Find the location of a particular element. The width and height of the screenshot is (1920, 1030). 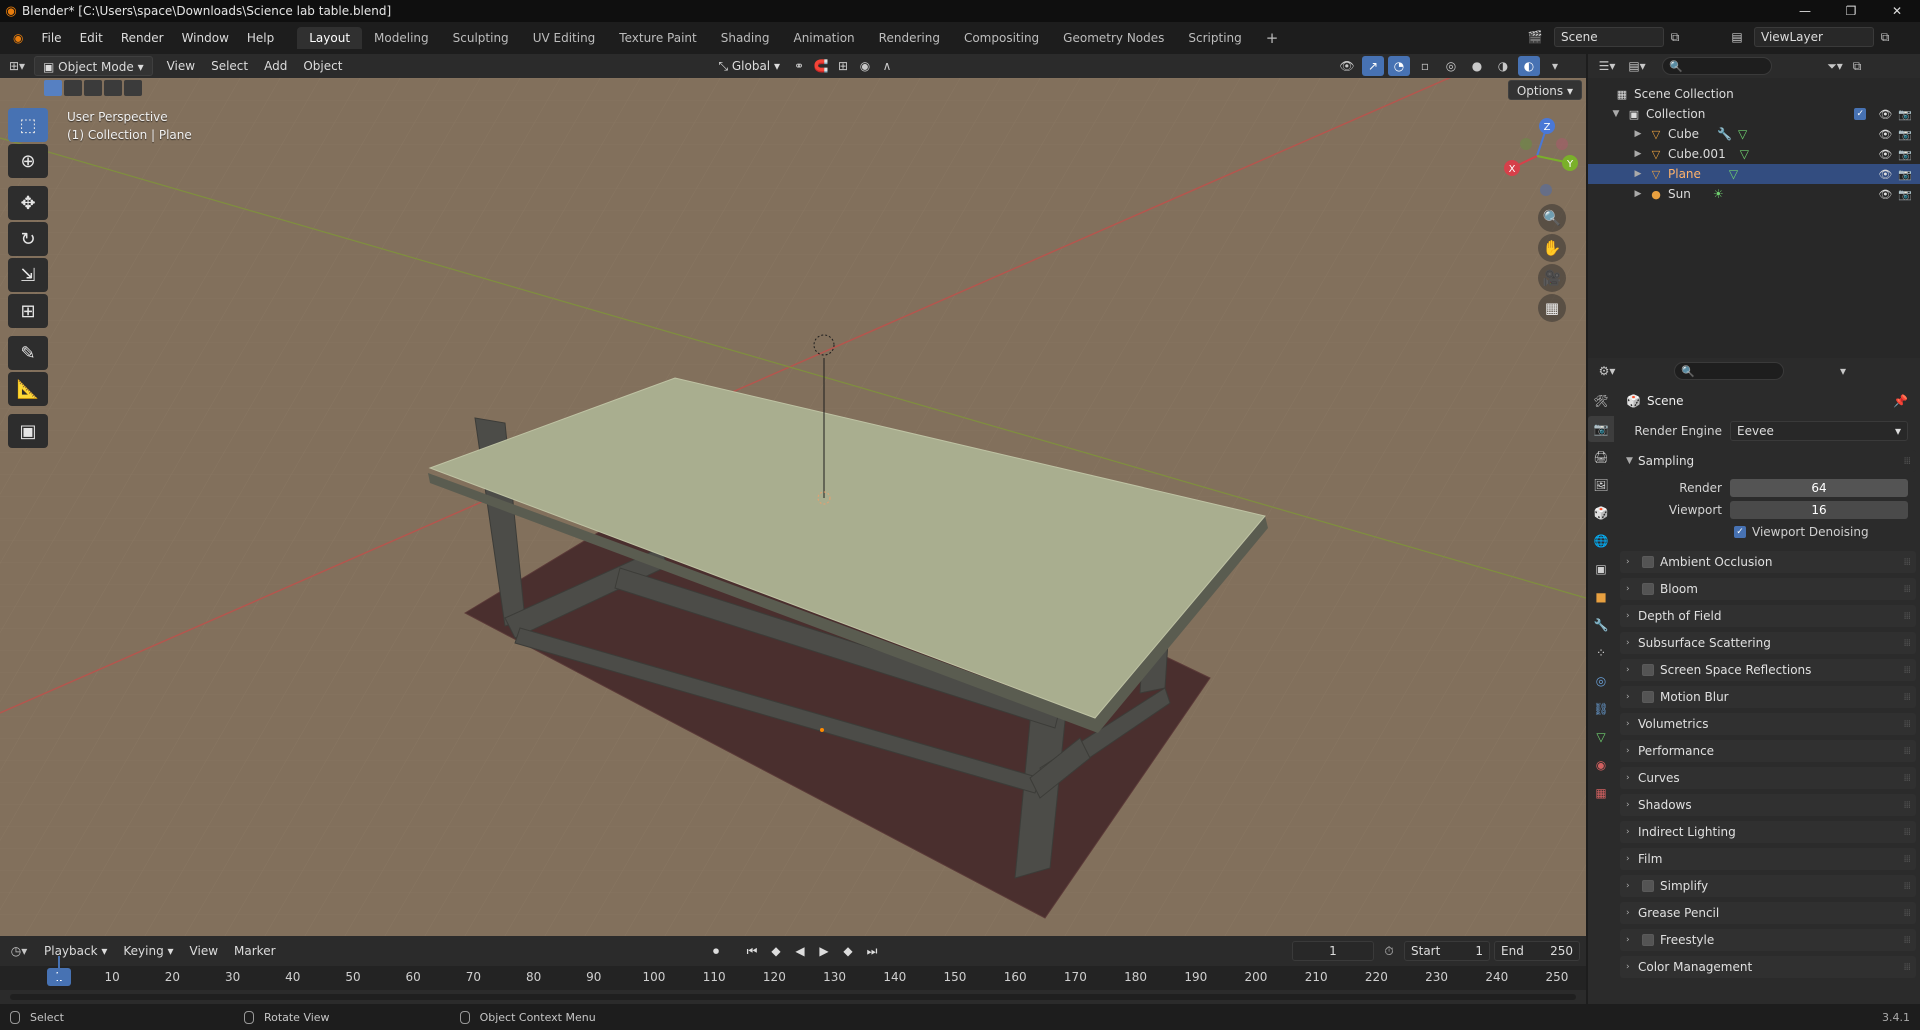

select-intersect-icon is located at coordinates (133, 88).